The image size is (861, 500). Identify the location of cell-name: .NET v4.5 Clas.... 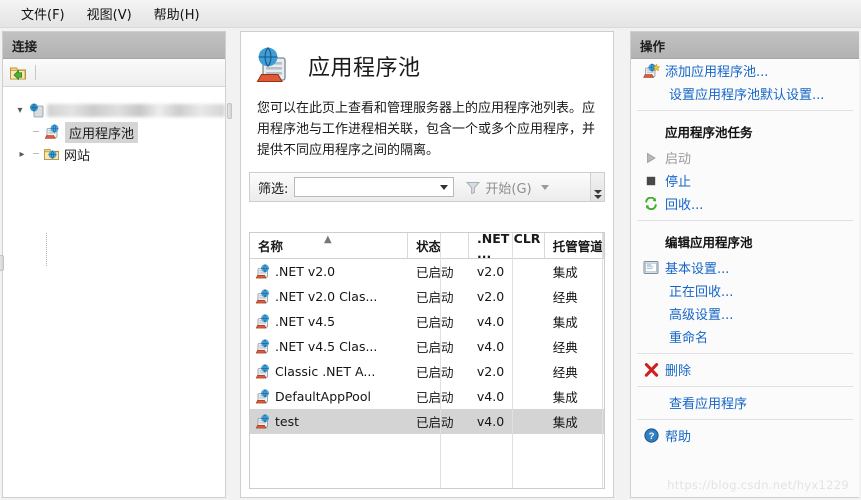
(329, 346).